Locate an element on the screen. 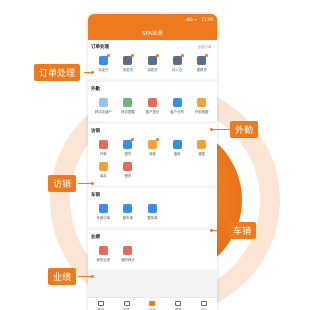 This screenshot has width=320, height=310. chart-icon is located at coordinates (103, 250).